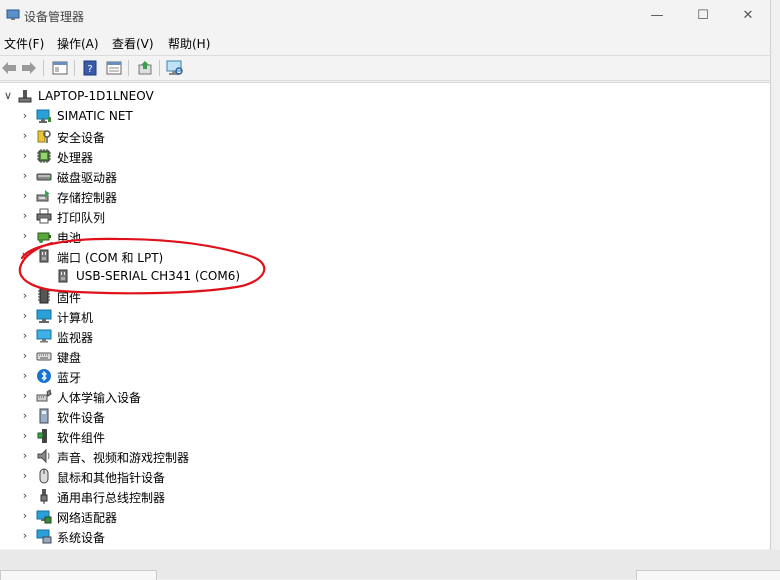  What do you see at coordinates (189, 43) in the screenshot?
I see `menu-help: 帮助(H)` at bounding box center [189, 43].